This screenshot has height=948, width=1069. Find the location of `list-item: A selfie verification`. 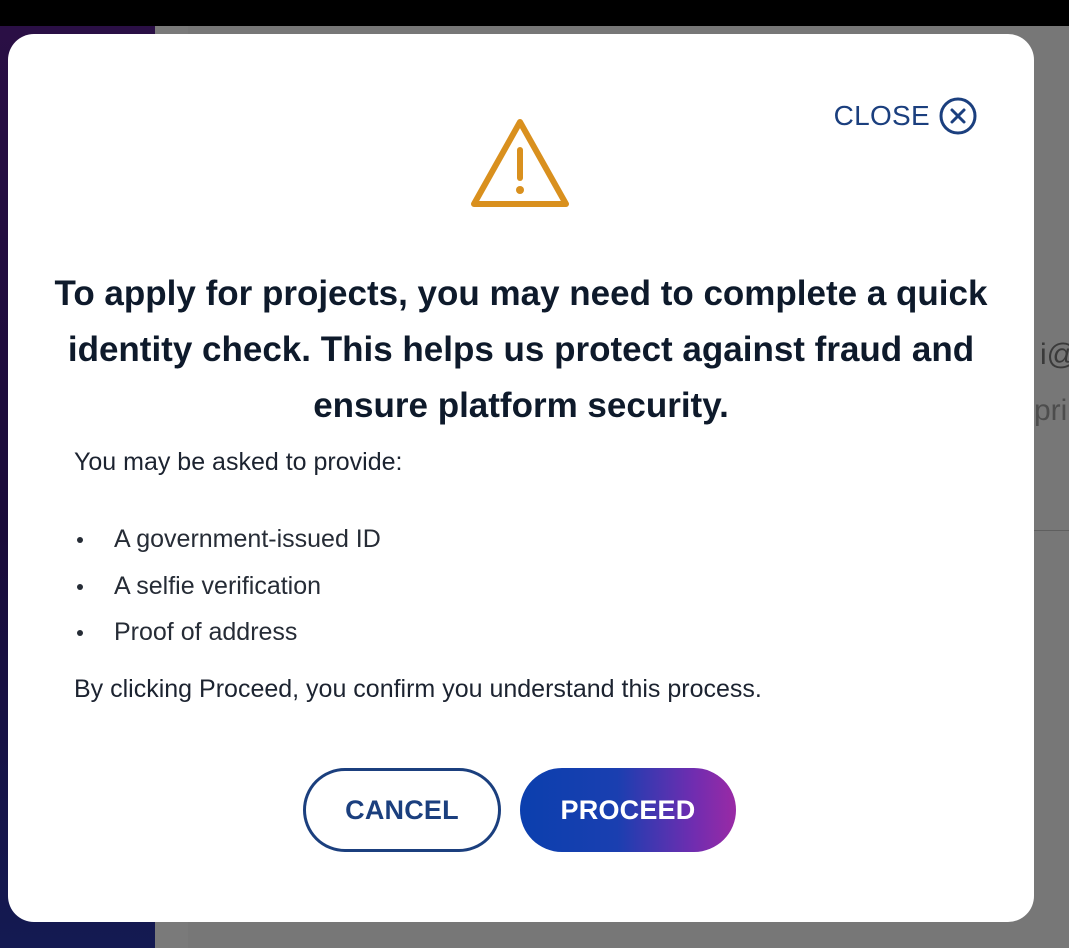

list-item: A selfie verification is located at coordinates (227, 586).